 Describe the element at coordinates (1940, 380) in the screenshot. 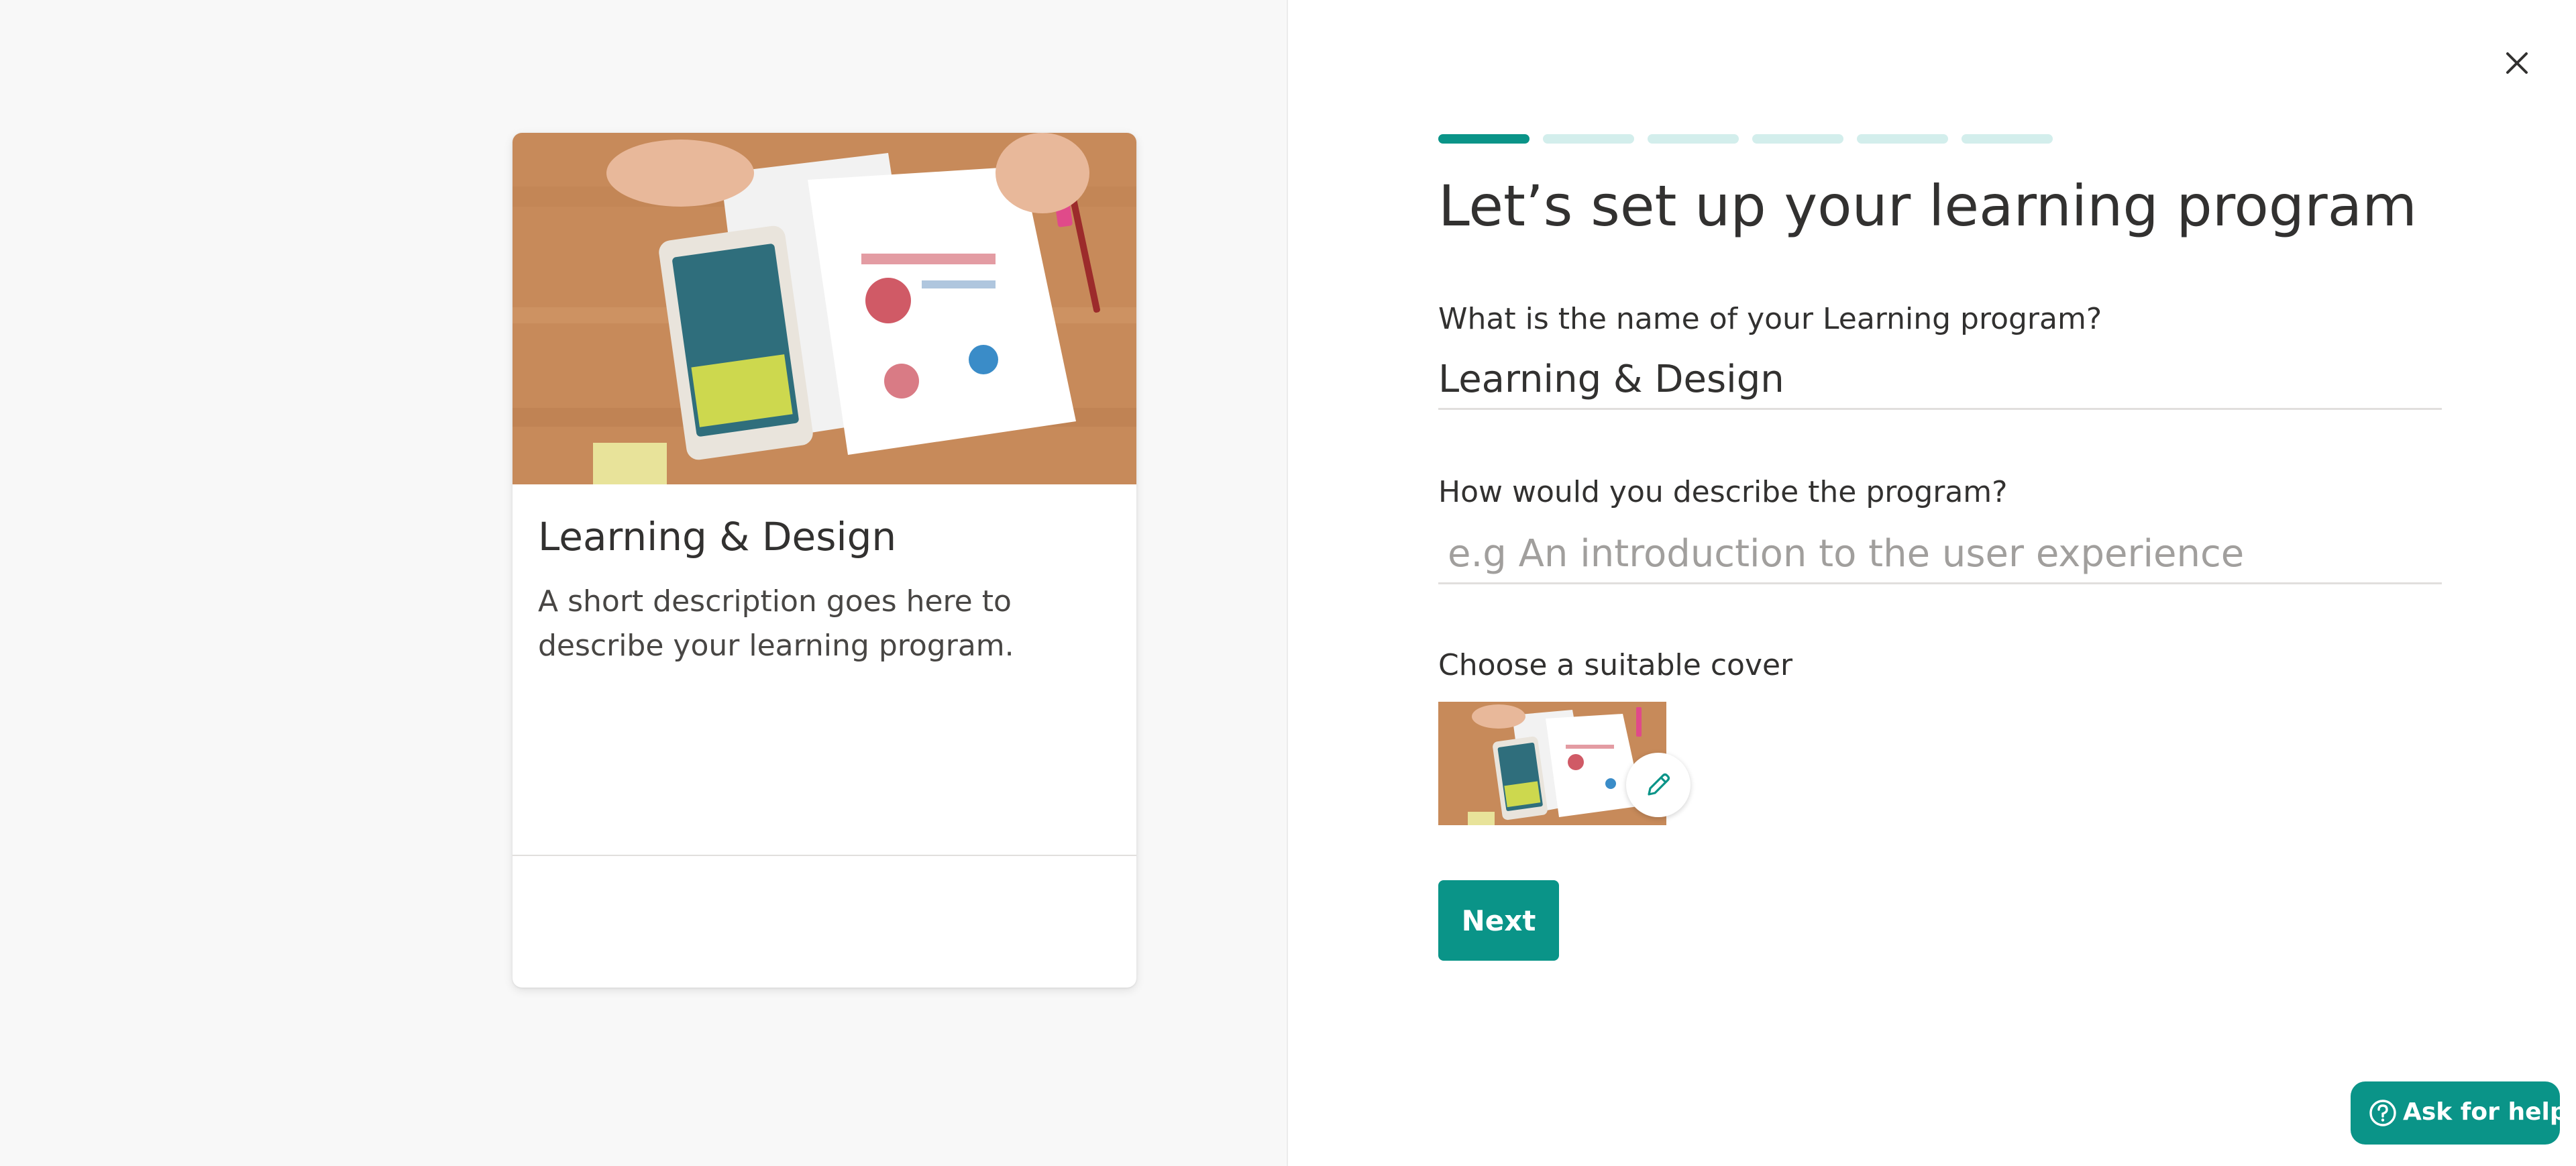

I see `program-name-input` at that location.